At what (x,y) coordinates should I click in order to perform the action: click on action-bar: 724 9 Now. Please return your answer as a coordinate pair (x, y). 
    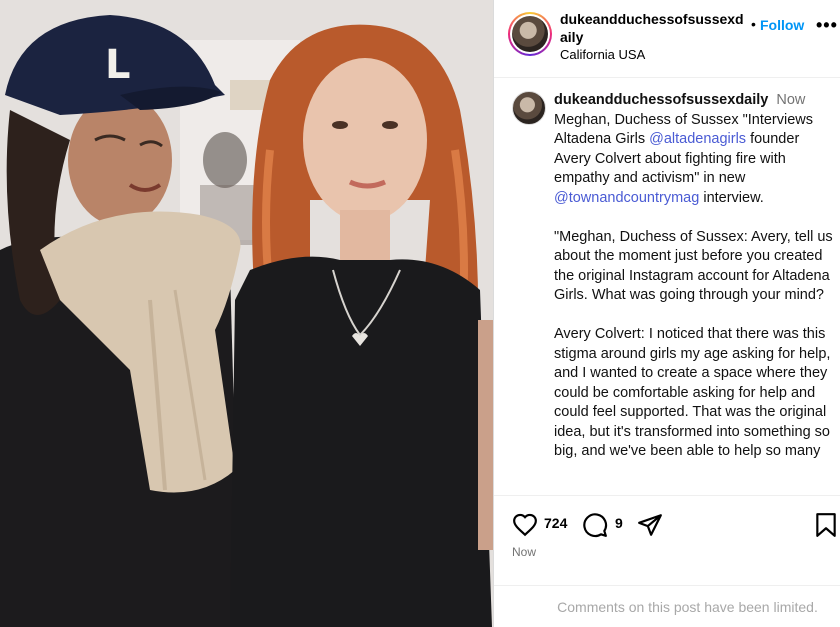
    Looking at the image, I should click on (667, 540).